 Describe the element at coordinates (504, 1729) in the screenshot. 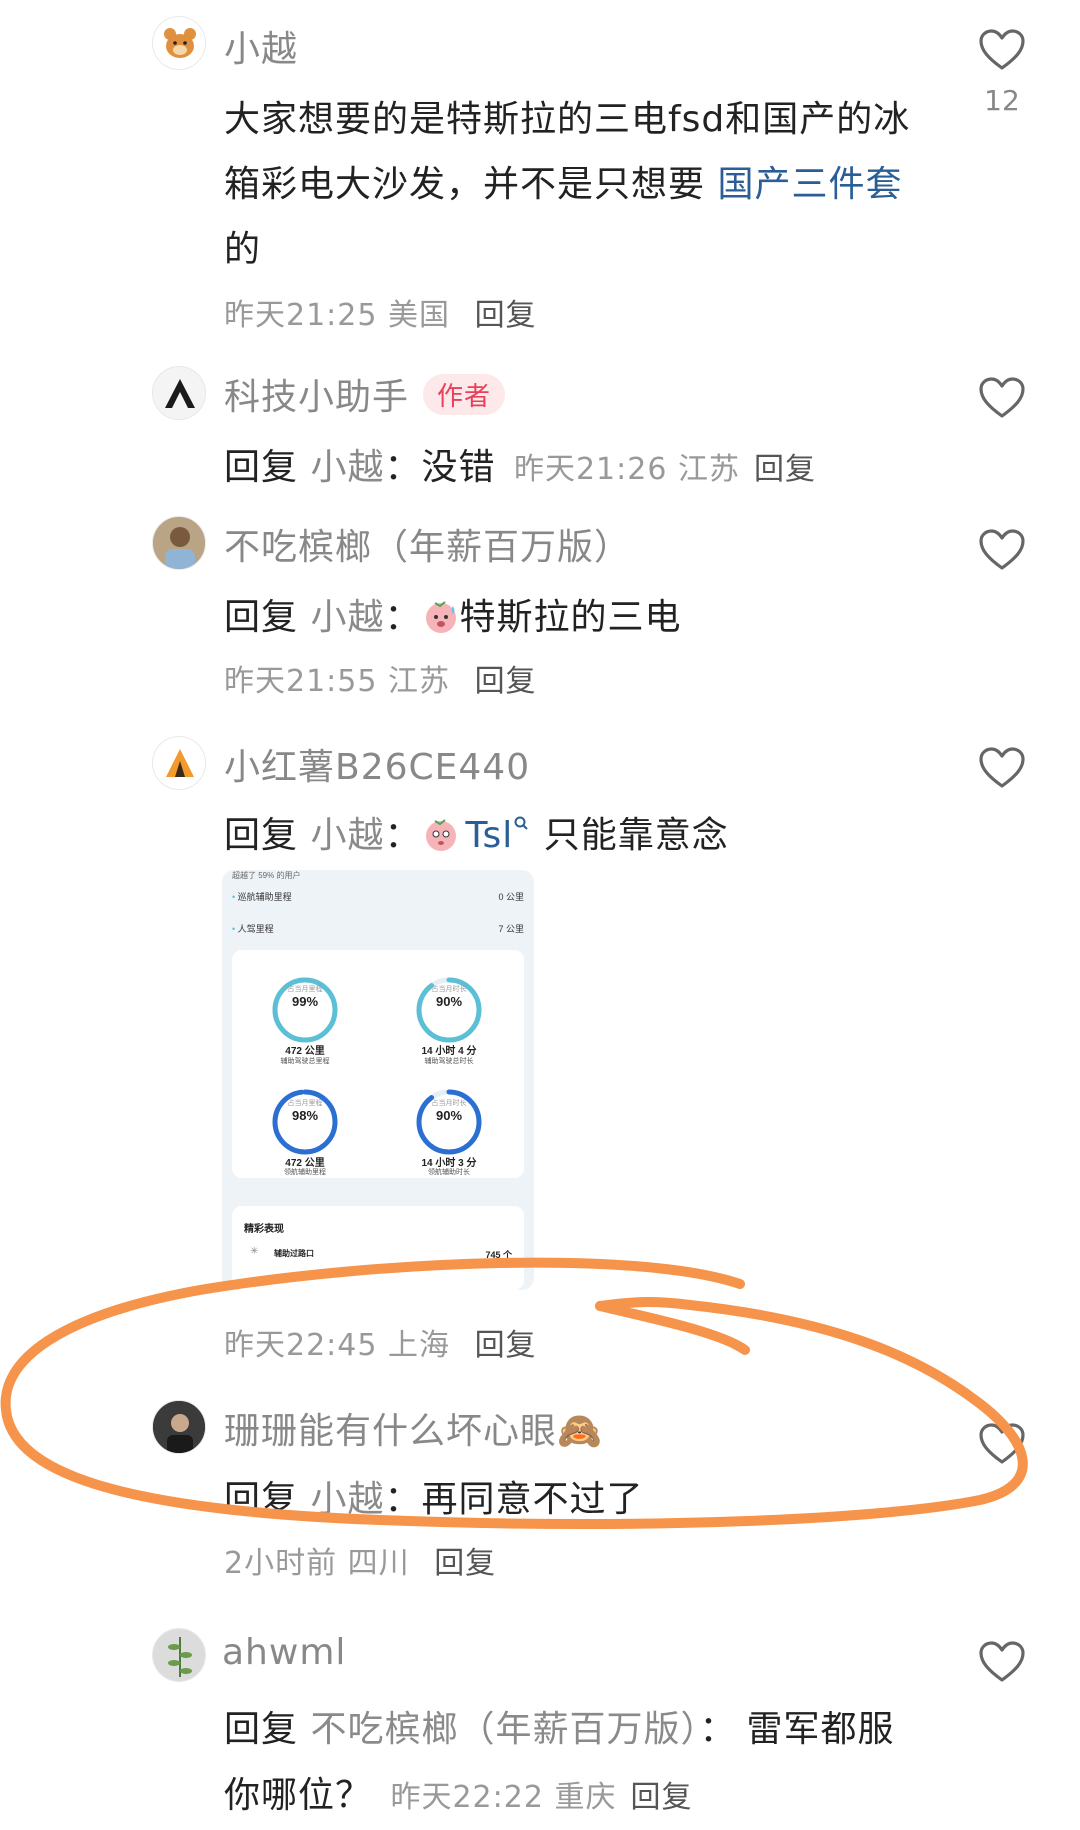

I see `reply-target: 不吃槟榔（年薪百万版）` at that location.